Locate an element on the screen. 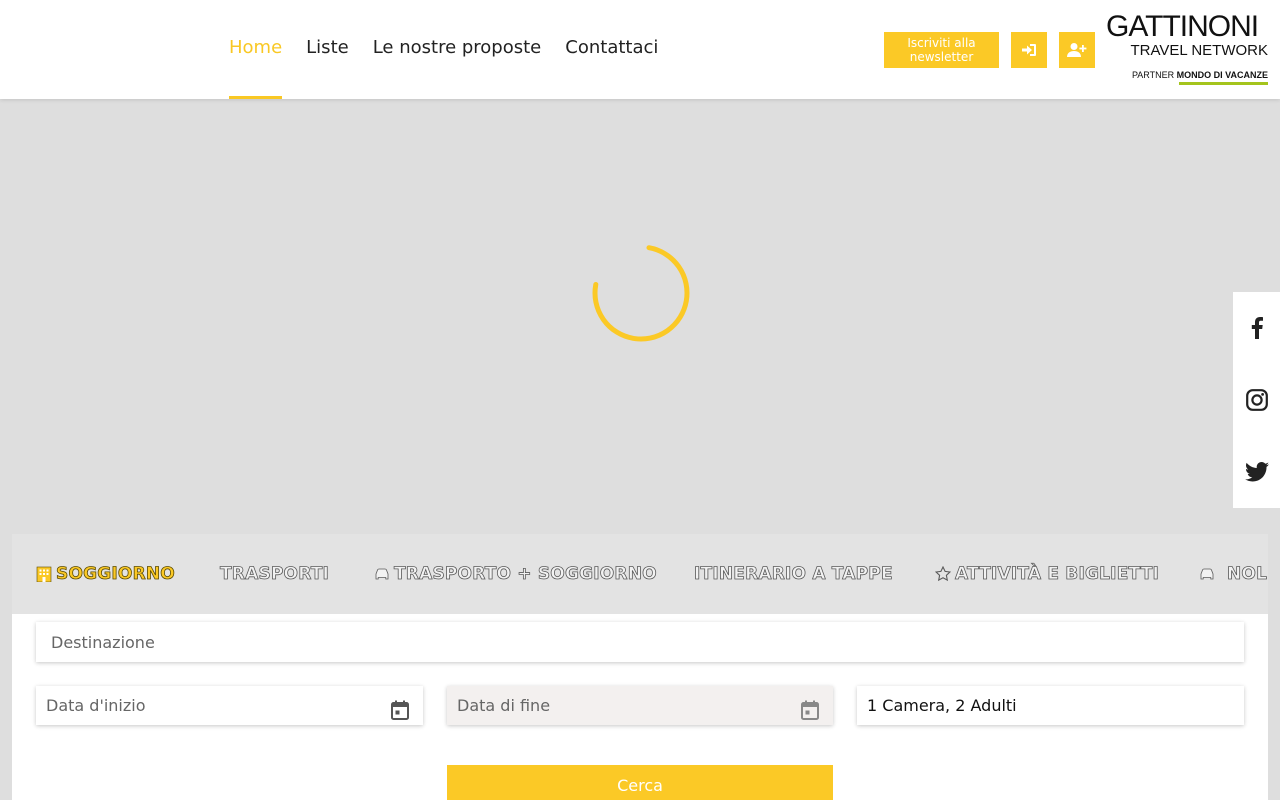 Image resolution: width=1280 pixels, height=800 pixels. loading-spinner-icon is located at coordinates (641, 293).